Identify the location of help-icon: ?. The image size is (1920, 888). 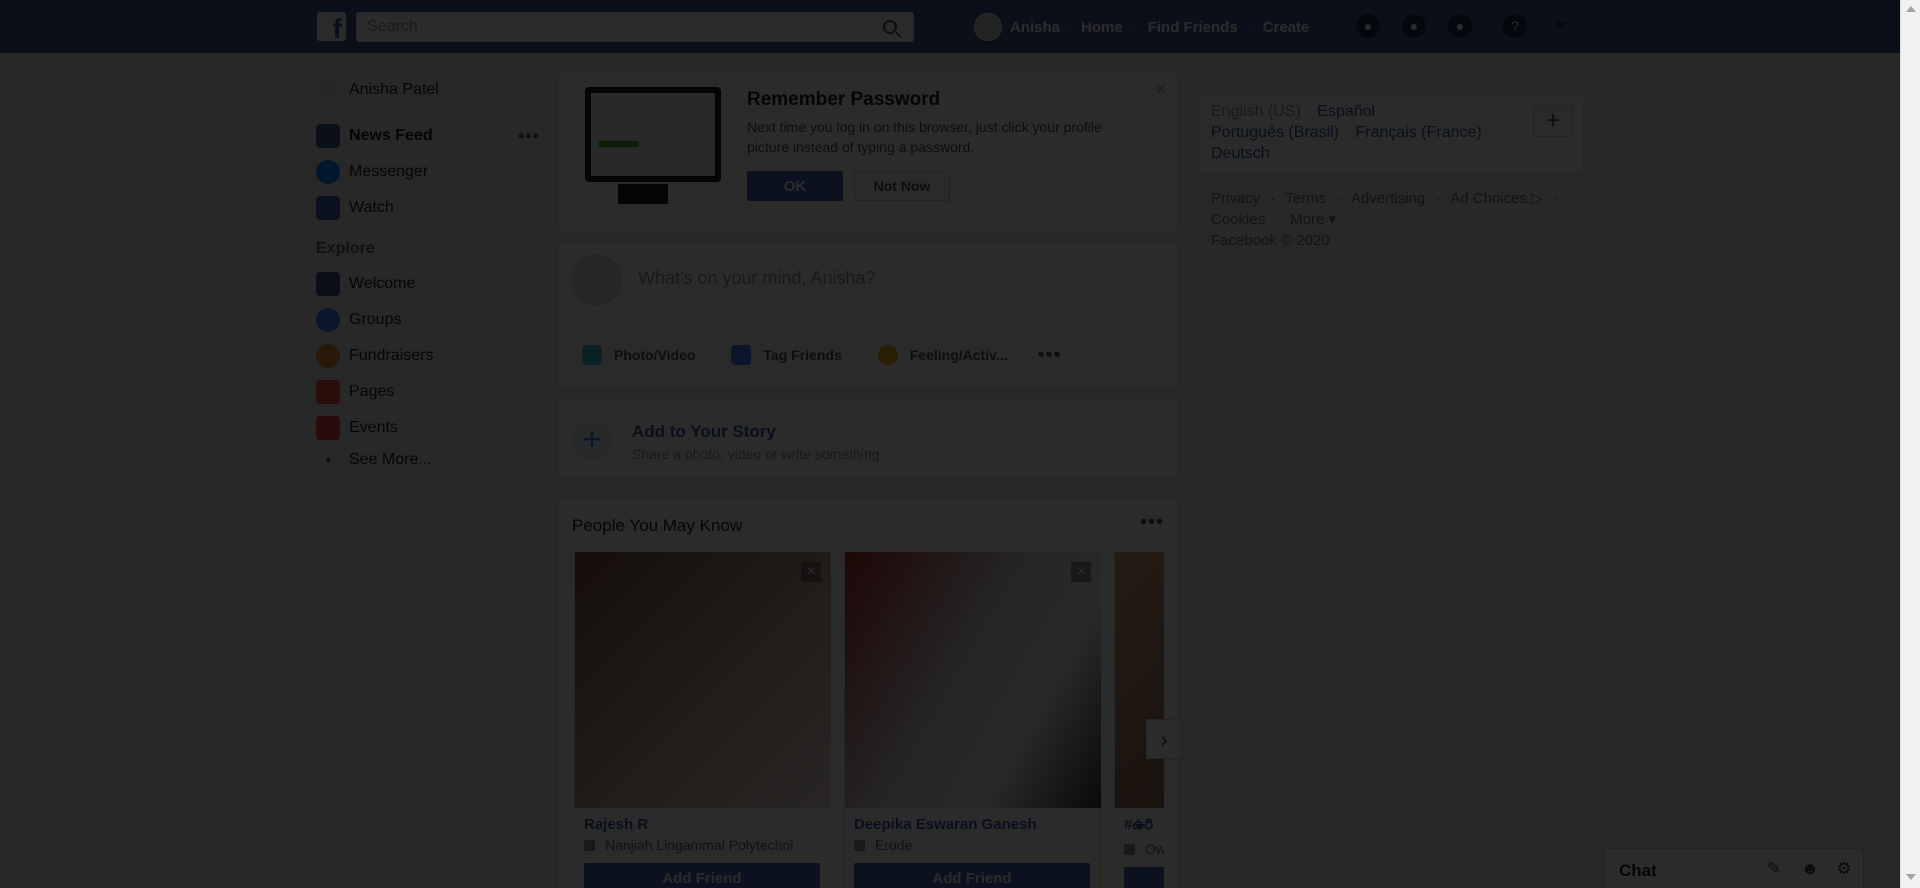
(1515, 26).